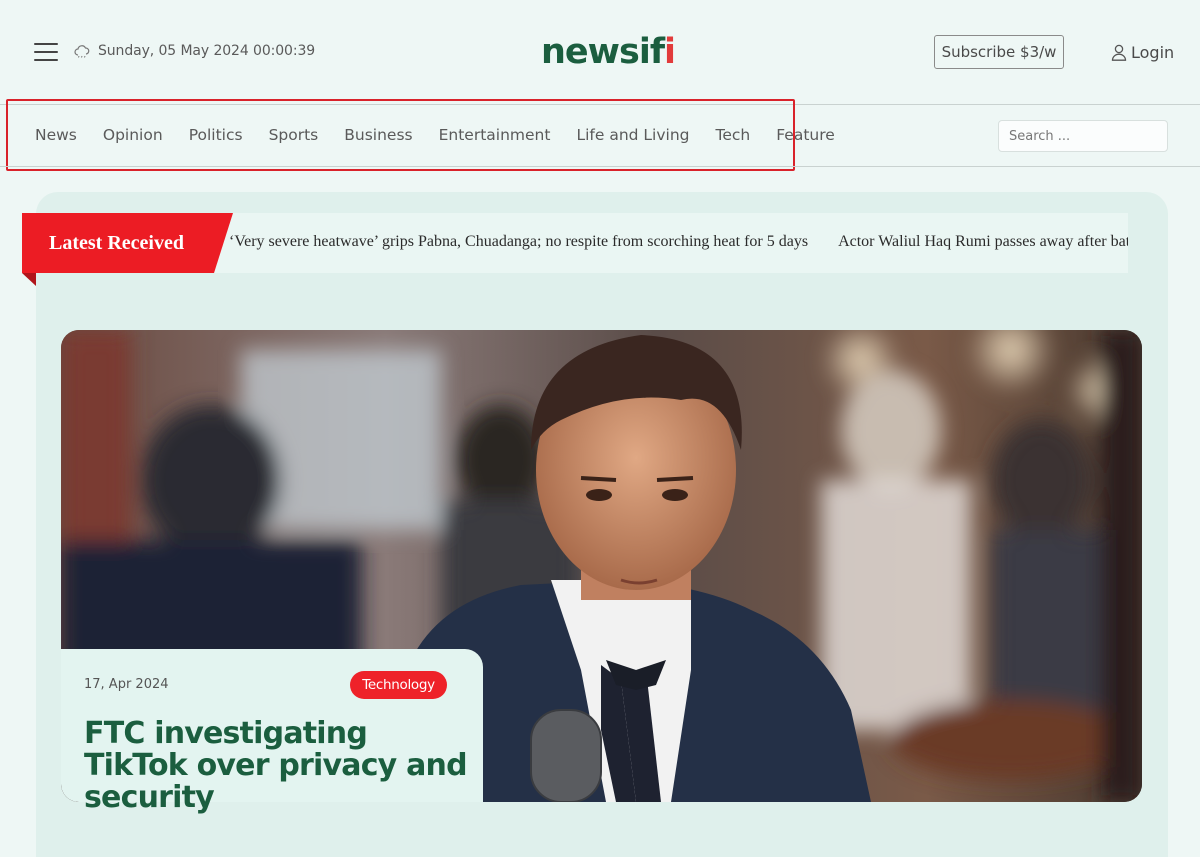 The width and height of the screenshot is (1200, 857). I want to click on nav-item-opinion: Opinion, so click(133, 137).